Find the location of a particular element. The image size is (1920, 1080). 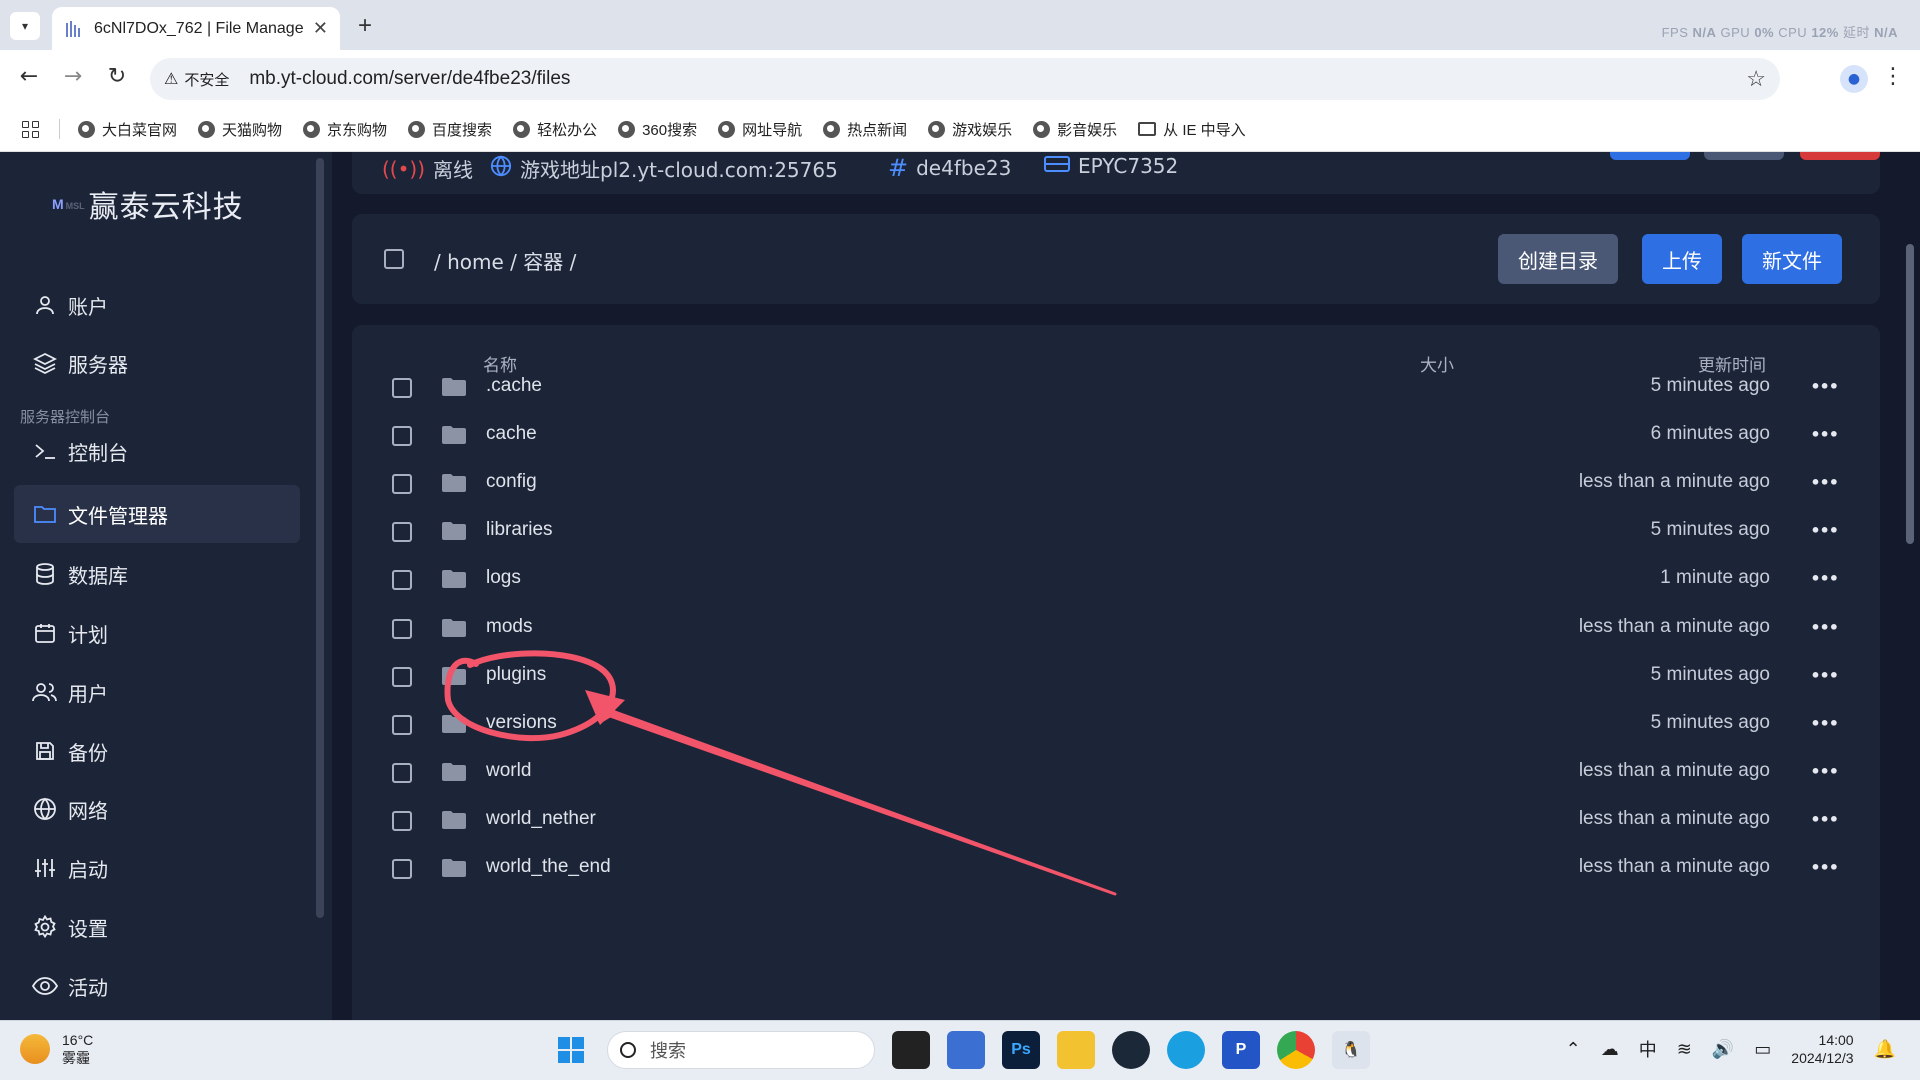

file-name: .cache is located at coordinates (514, 386).